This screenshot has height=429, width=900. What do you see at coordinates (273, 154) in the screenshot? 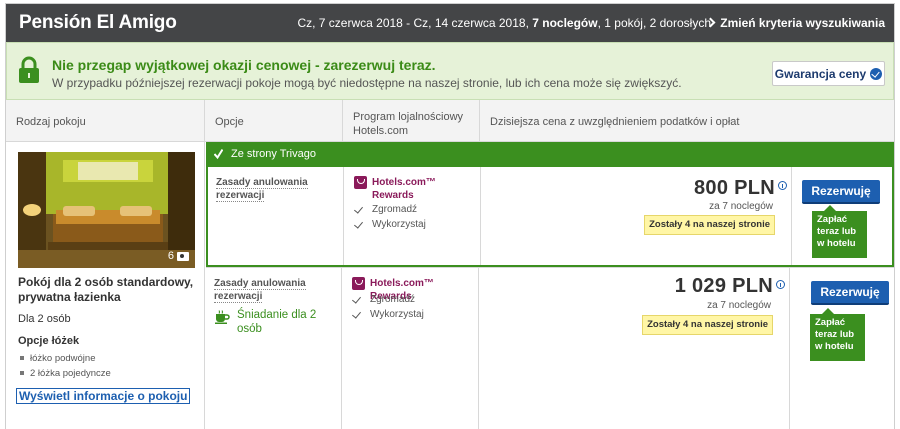
I see `trivago-label: Ze strony Trivago` at bounding box center [273, 154].